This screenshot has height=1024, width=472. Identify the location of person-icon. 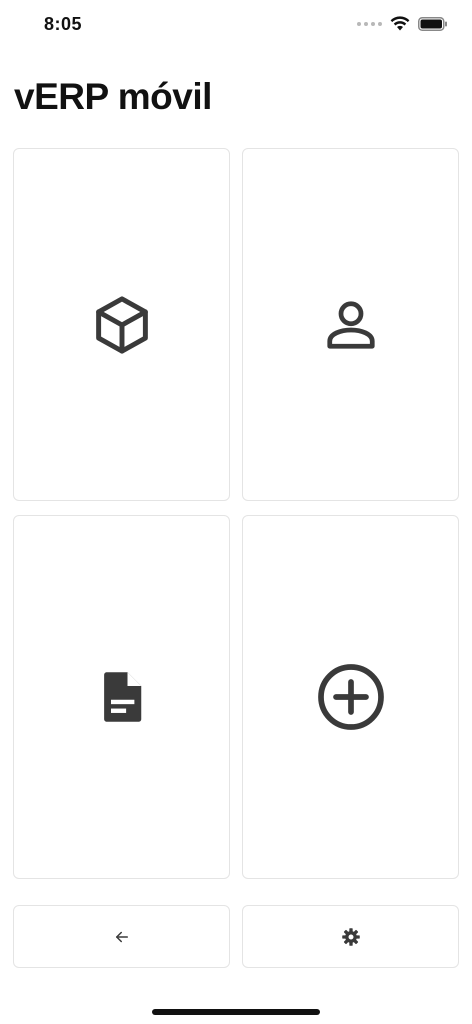
(350, 324).